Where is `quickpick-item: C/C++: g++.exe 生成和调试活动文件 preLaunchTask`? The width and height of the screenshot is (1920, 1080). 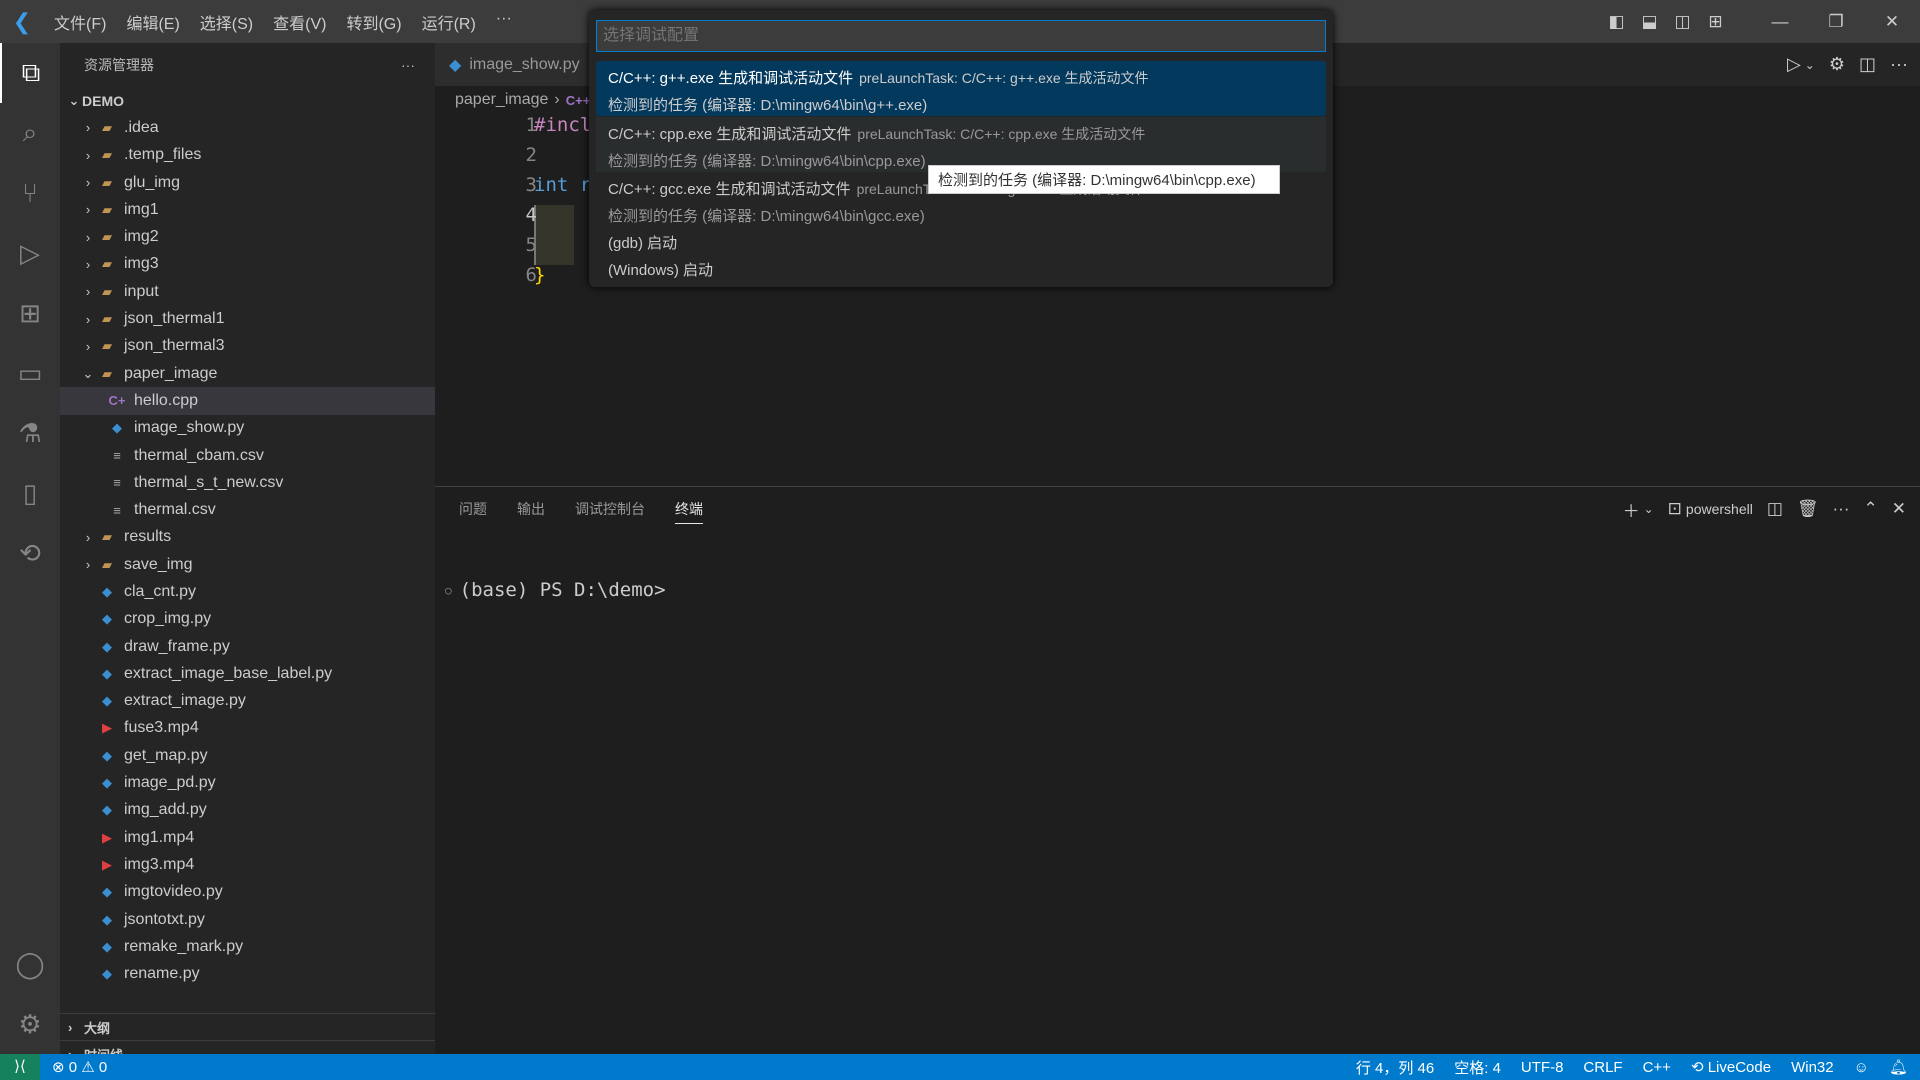
quickpick-item: C/C++: g++.exe 生成和调试活动文件 preLaunchTask is located at coordinates (961, 88).